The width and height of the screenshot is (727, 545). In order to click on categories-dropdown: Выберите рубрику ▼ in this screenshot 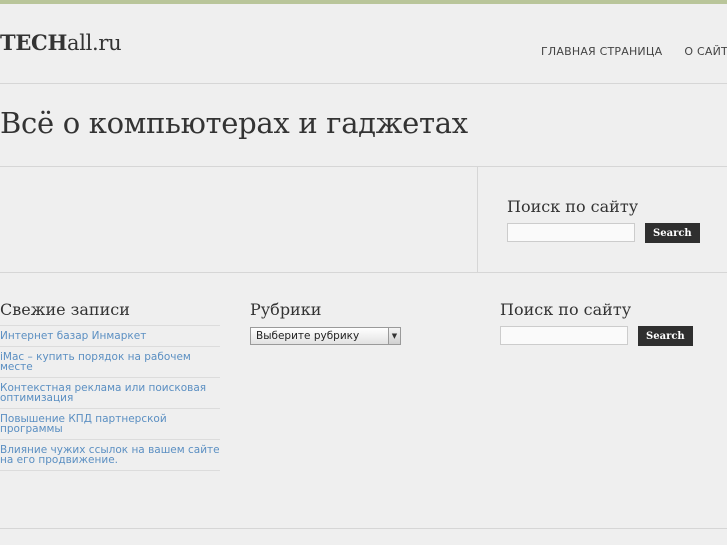, I will do `click(325, 336)`.